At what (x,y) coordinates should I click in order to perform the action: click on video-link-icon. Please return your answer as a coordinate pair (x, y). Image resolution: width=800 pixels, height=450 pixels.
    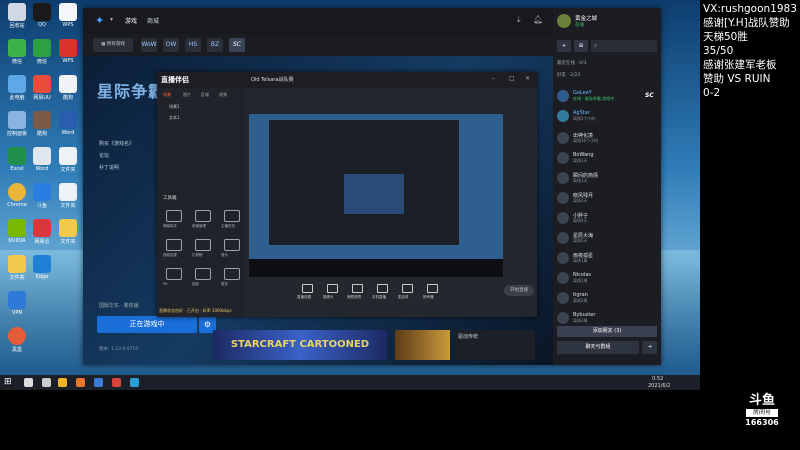
    Looking at the image, I should click on (174, 245).